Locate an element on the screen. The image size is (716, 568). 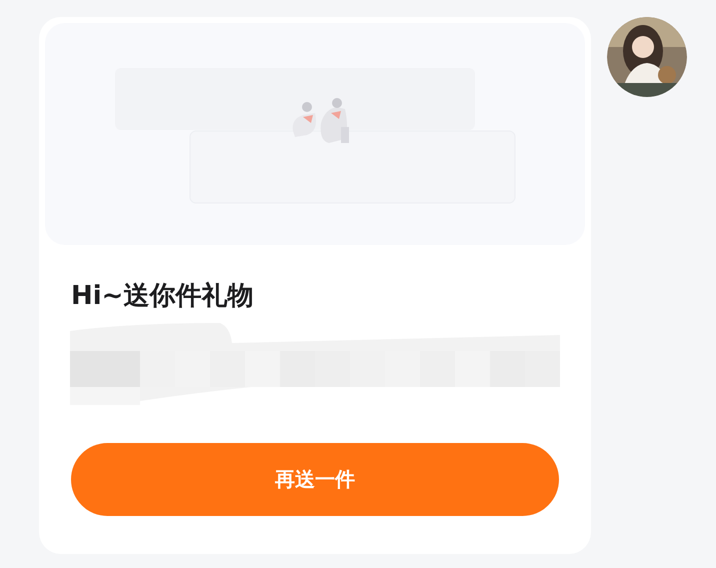
send-again-button: 再送一件 is located at coordinates (315, 479).